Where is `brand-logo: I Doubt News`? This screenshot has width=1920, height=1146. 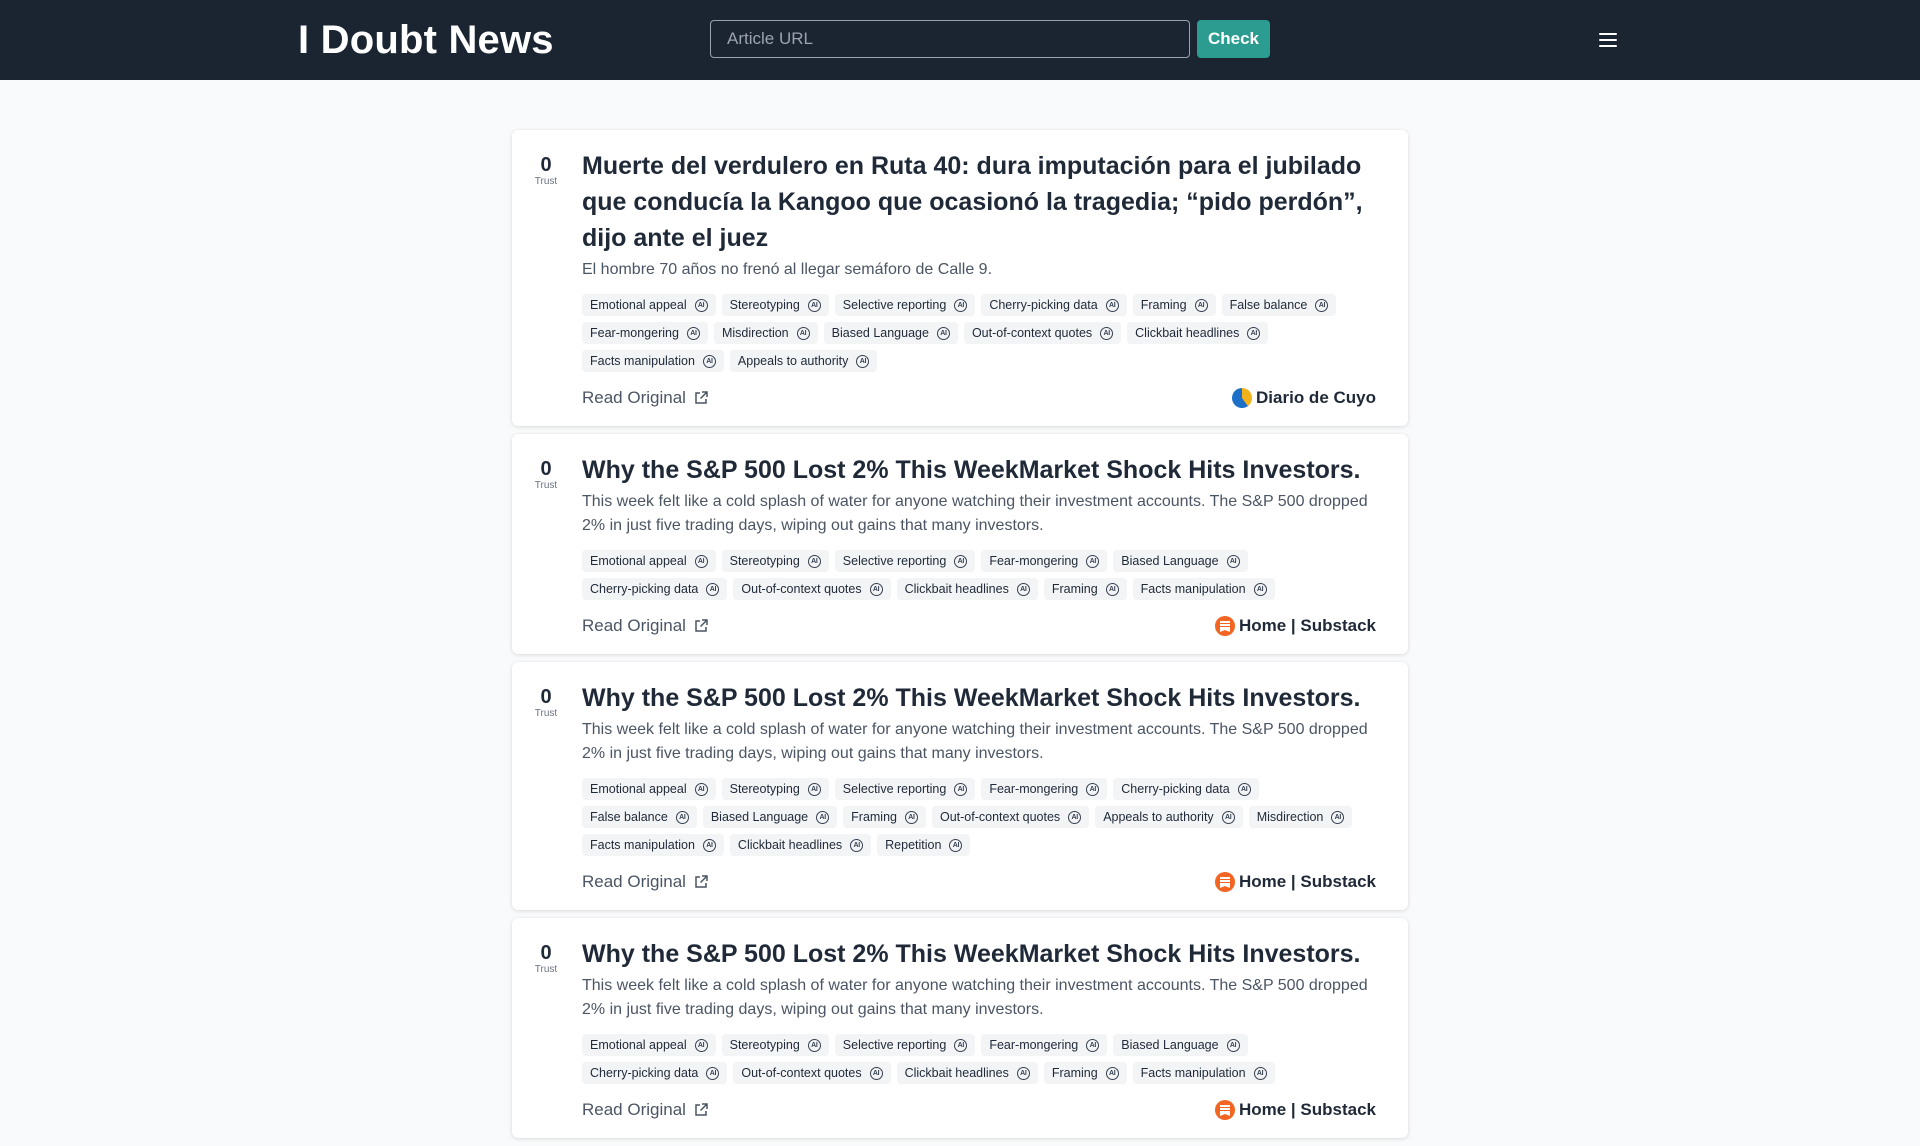
brand-logo: I Doubt News is located at coordinates (426, 40).